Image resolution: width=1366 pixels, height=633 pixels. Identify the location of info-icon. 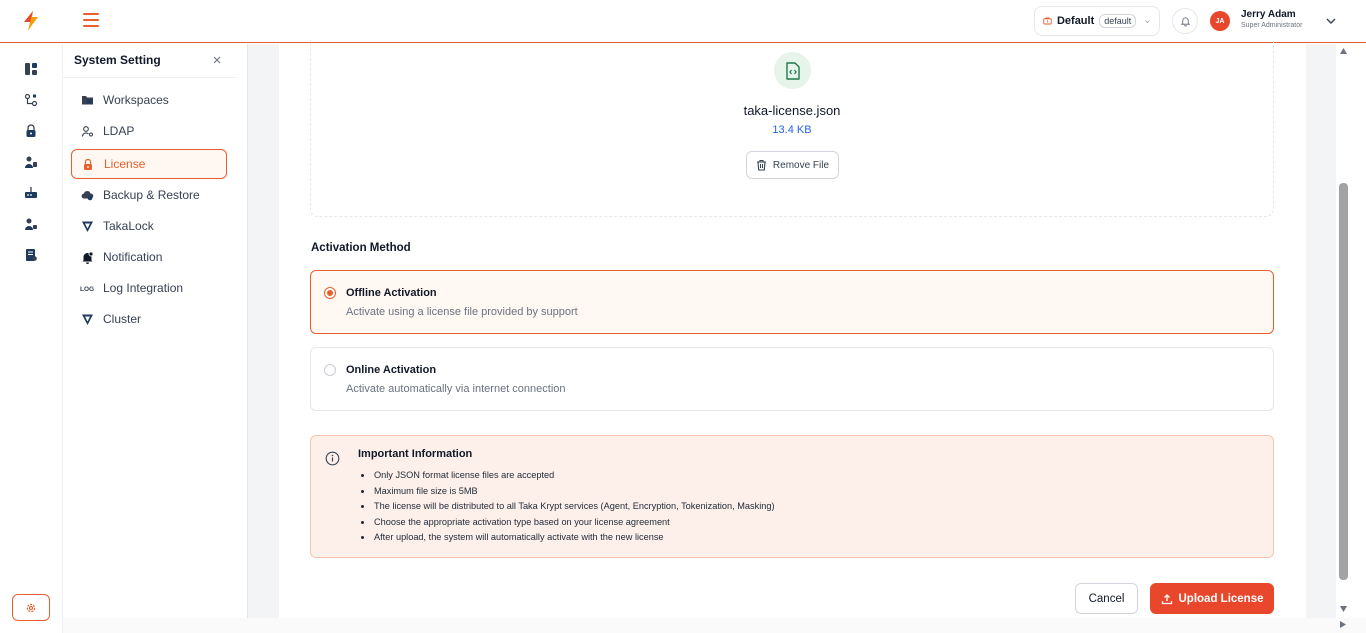
(332, 458).